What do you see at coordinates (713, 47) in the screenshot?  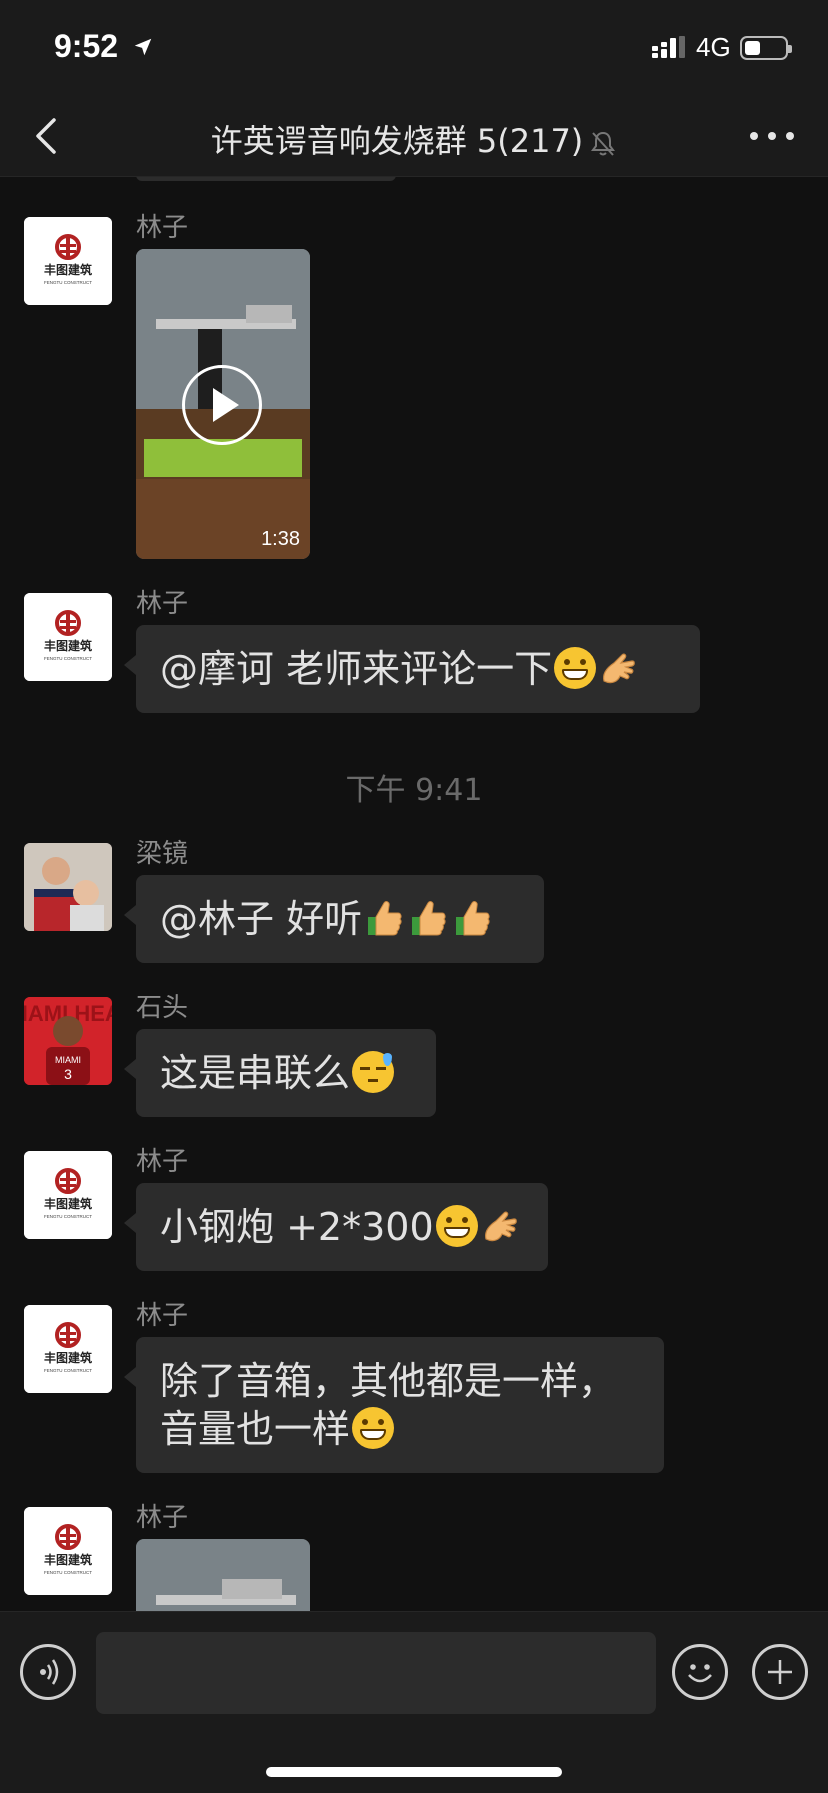 I see `network-type: 4G` at bounding box center [713, 47].